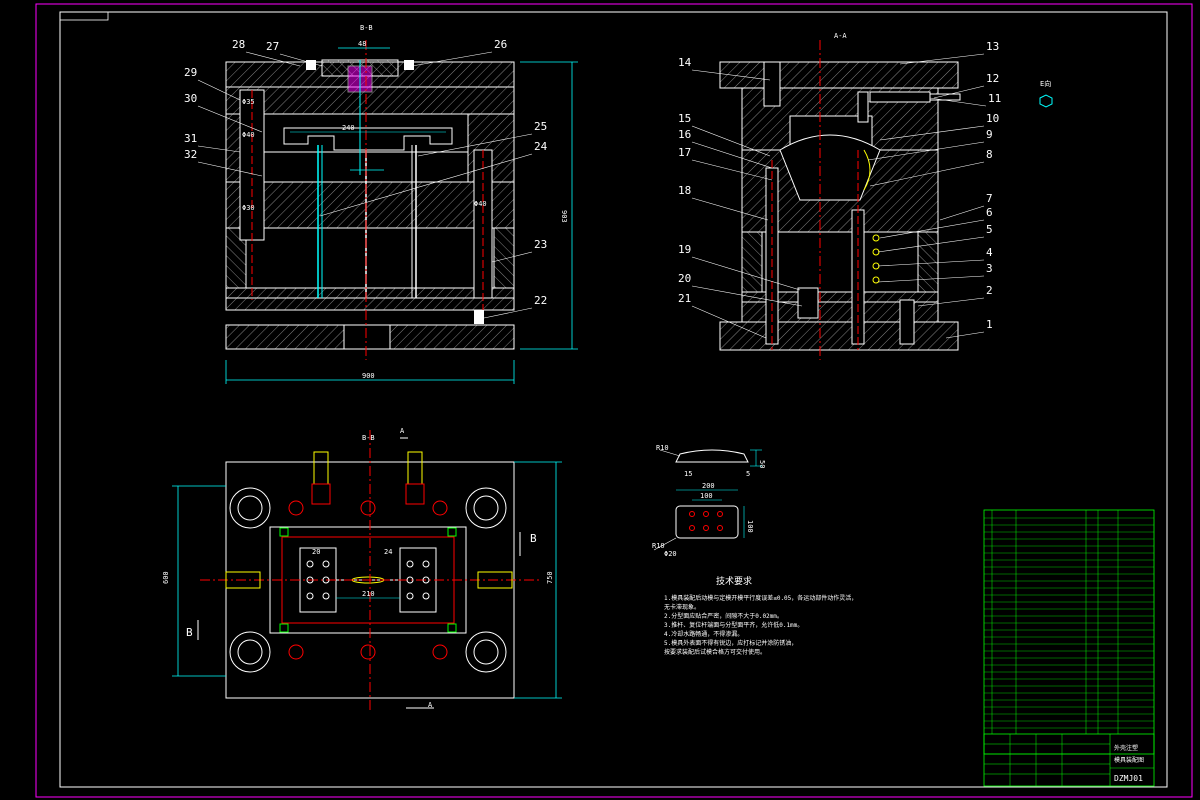  I want to click on tech-req-line: 按要求装配后试模合格方可交付使用。, so click(715, 652).